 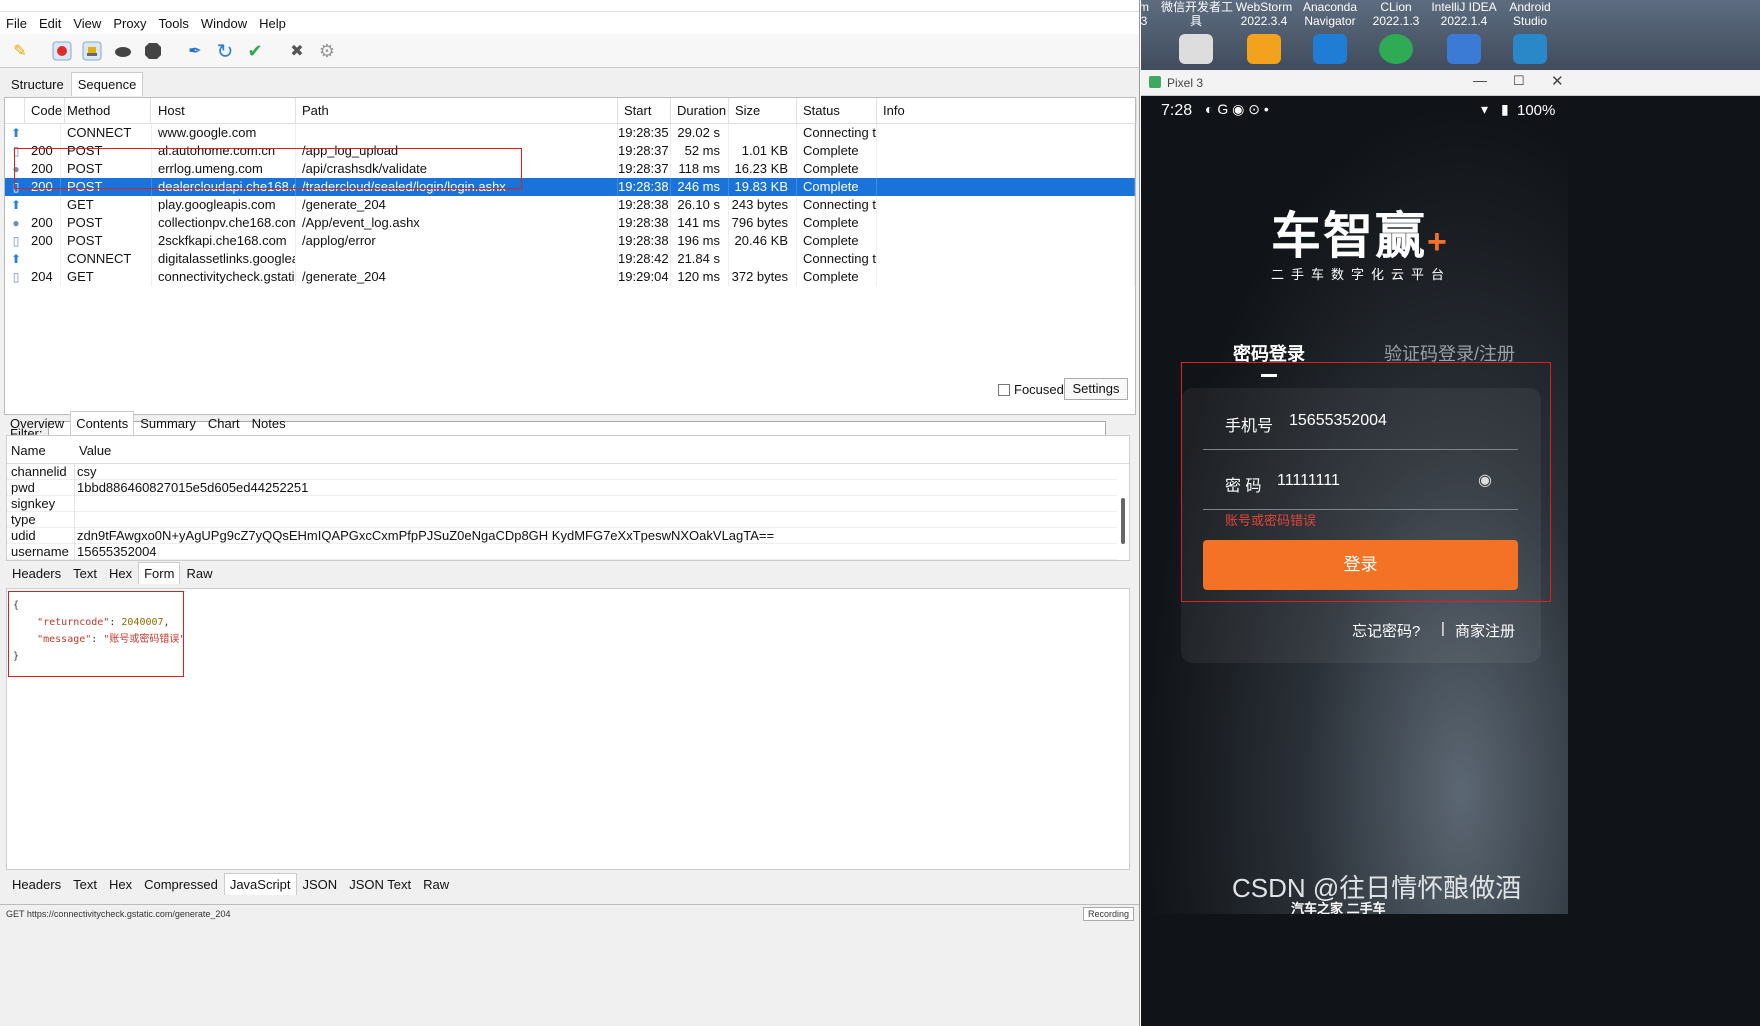 What do you see at coordinates (562, 520) in the screenshot?
I see `form-row: type` at bounding box center [562, 520].